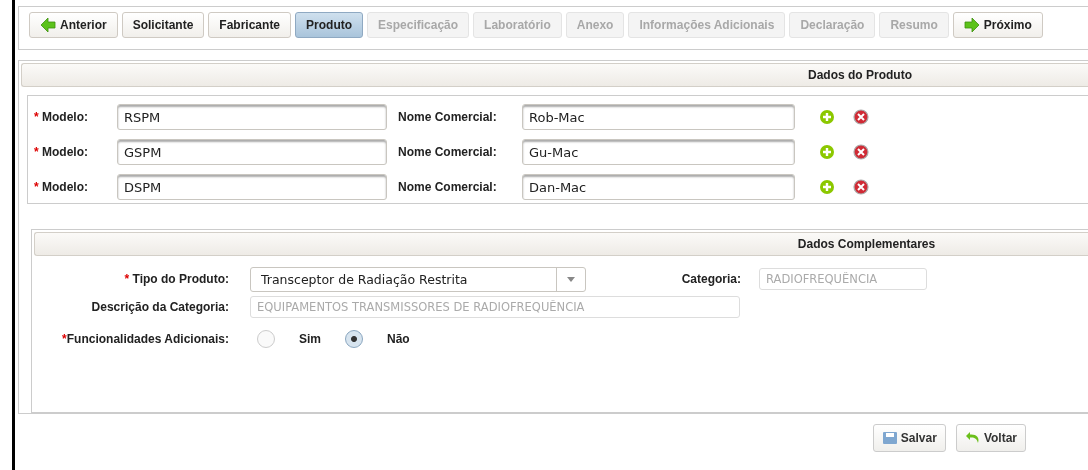 This screenshot has width=1088, height=470. I want to click on step-tab: Fabricante, so click(250, 25).